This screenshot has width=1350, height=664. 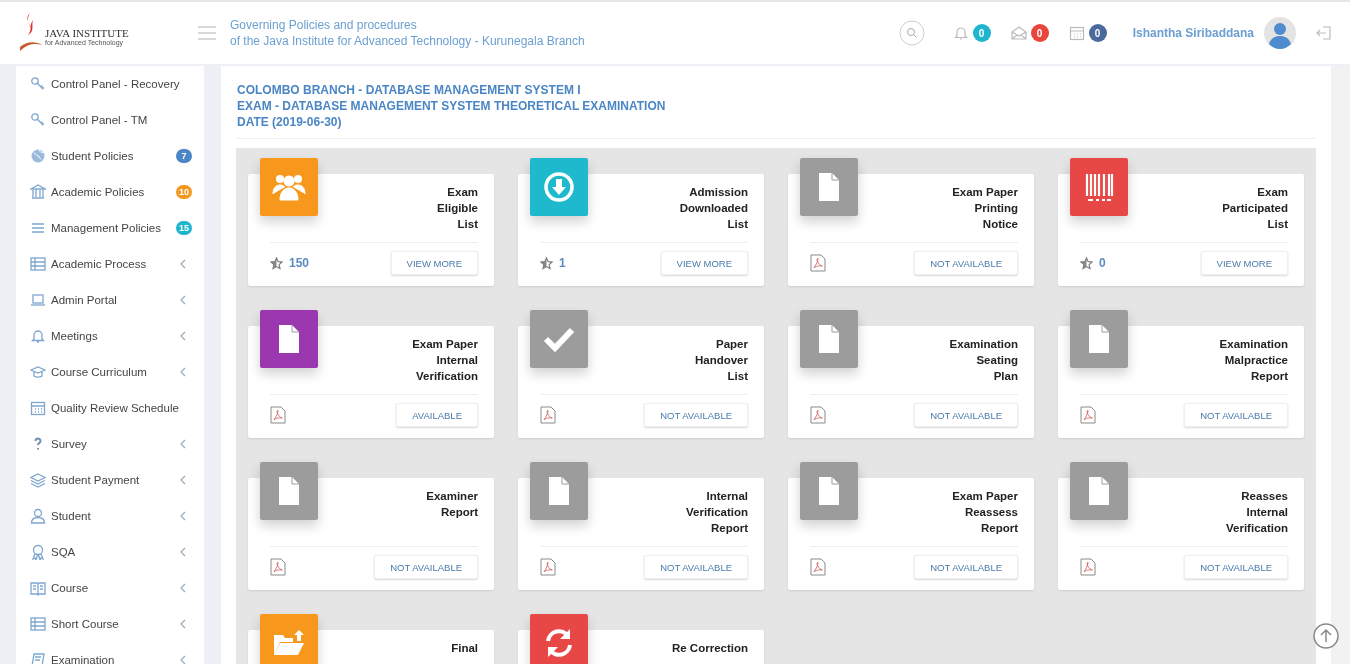 I want to click on scroll-up-icon, so click(x=1326, y=636).